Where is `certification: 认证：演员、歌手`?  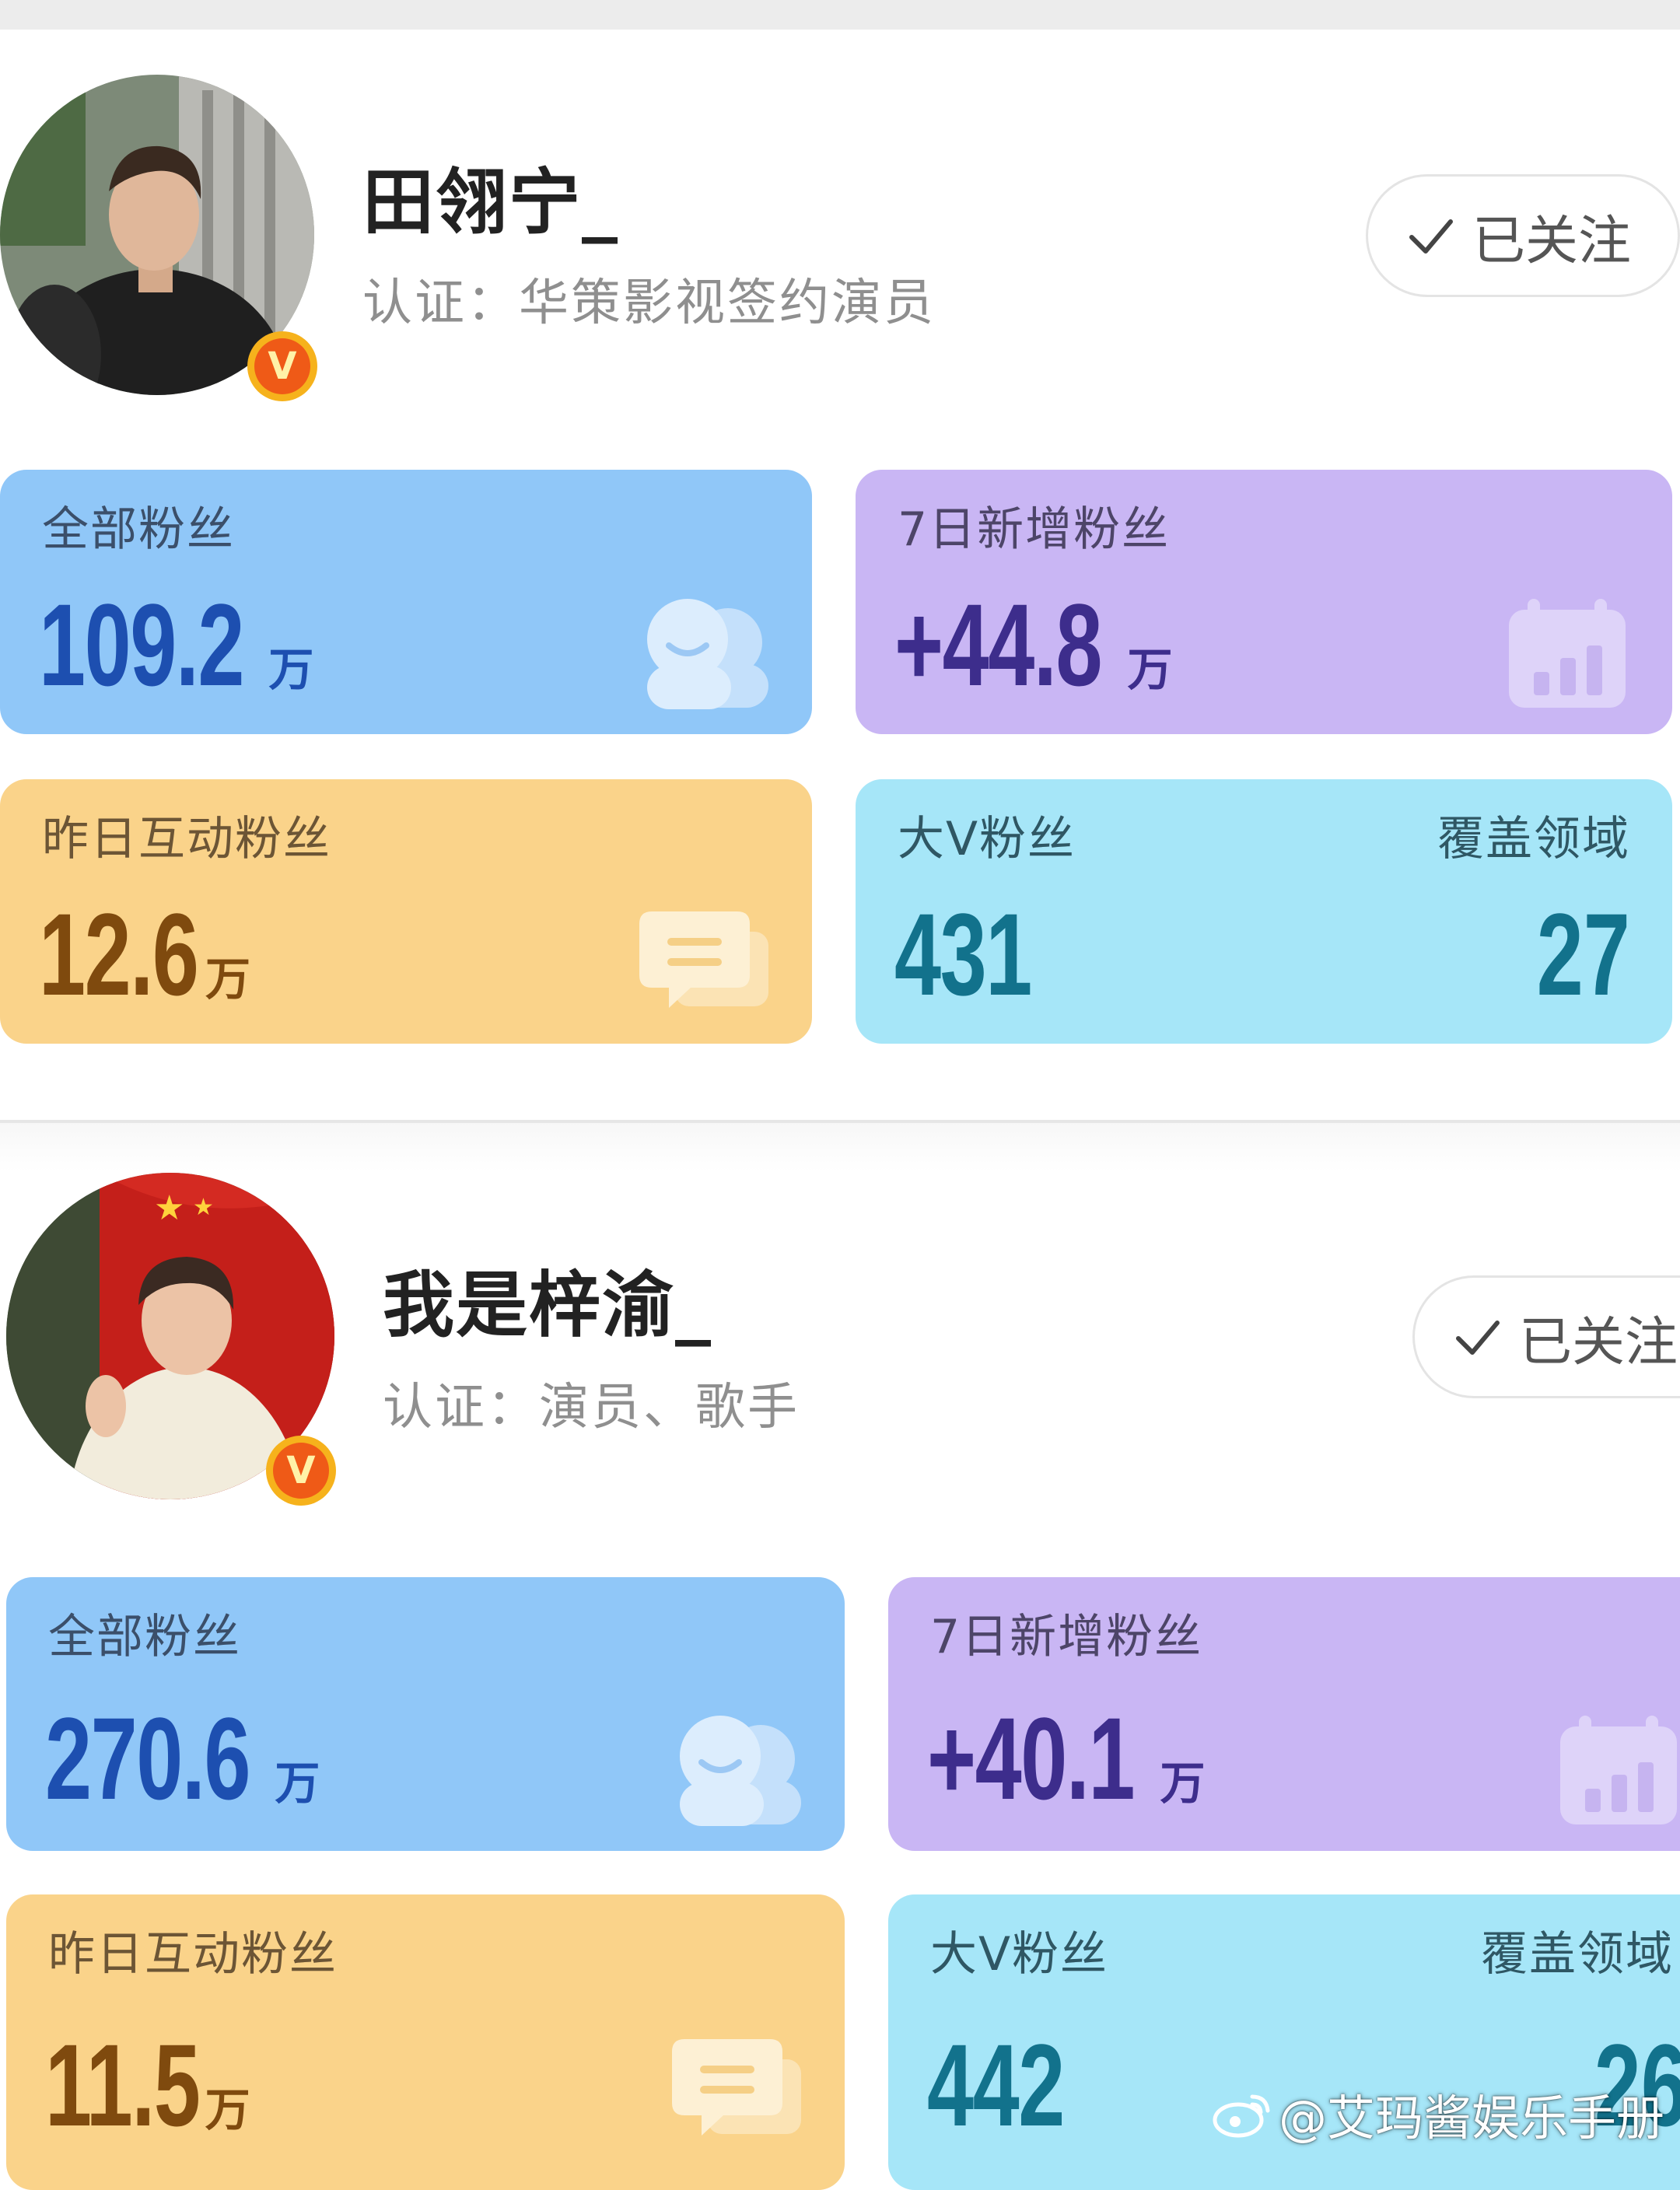
certification: 认证：演员、歌手 is located at coordinates (591, 1403).